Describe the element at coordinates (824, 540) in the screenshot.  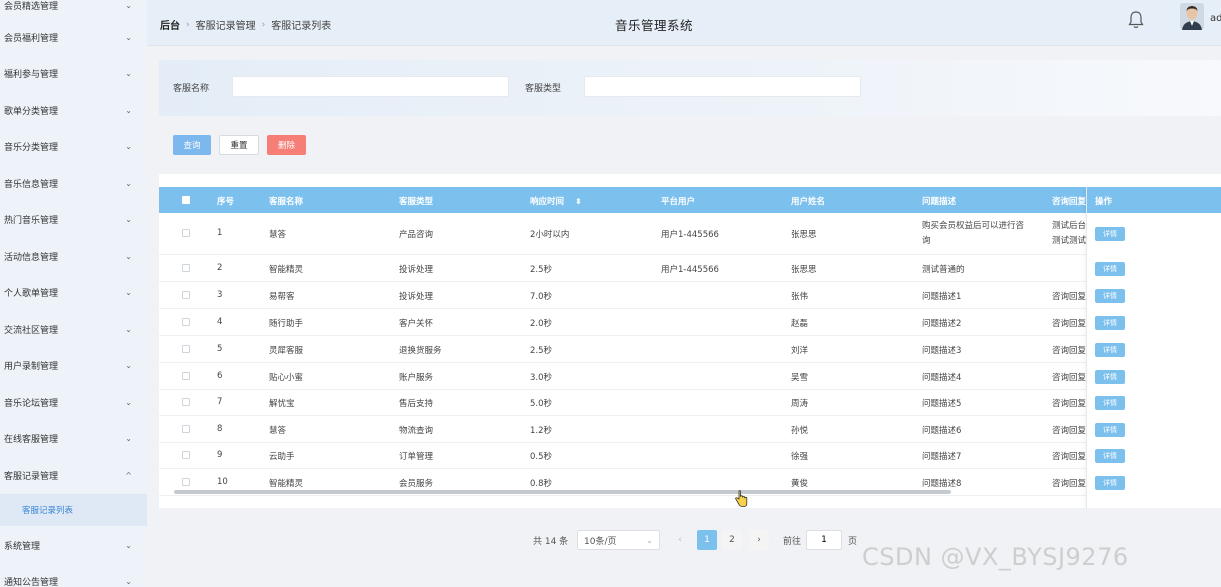
I see `goto-page-input` at that location.